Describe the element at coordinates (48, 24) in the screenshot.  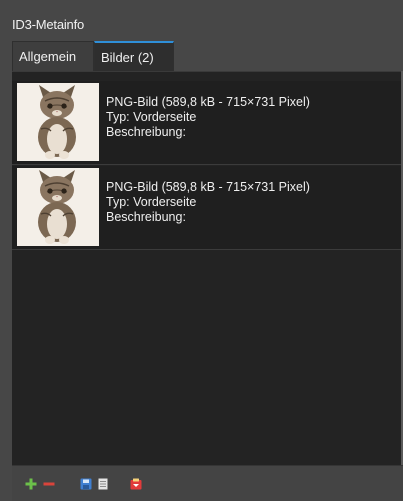
I see `panel-title: ID3-Metainfo` at that location.